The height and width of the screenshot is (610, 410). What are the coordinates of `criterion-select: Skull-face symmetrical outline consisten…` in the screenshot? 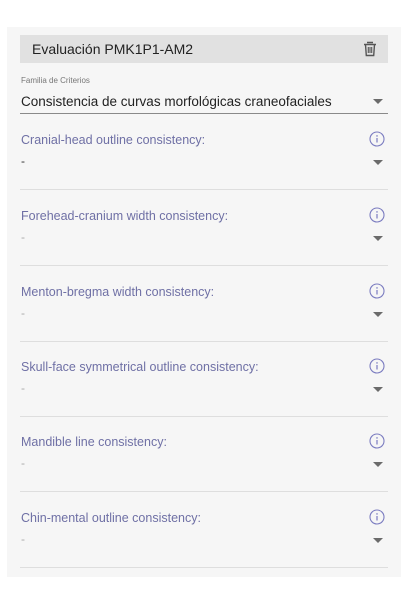 It's located at (204, 379).